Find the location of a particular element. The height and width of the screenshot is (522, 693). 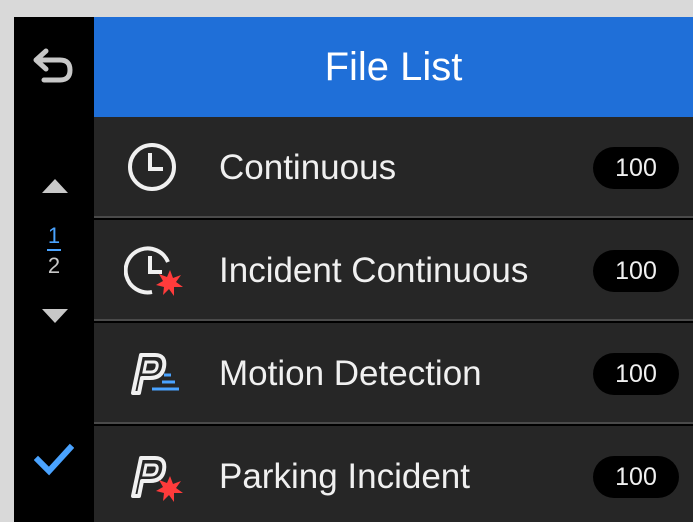

page-title: File List is located at coordinates (393, 66).